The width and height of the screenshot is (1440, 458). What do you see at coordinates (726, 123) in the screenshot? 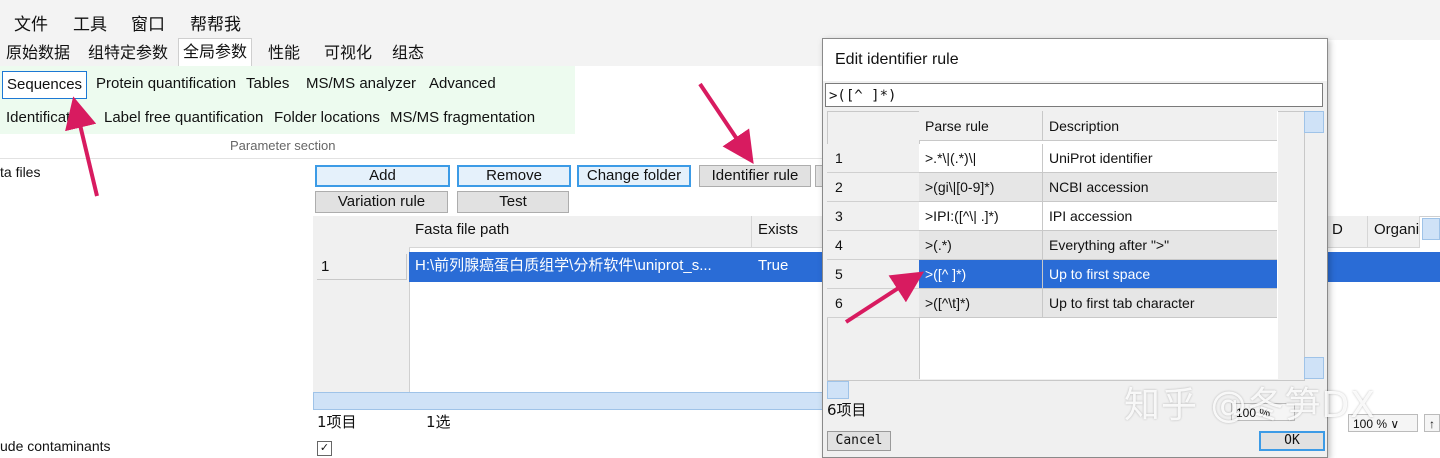
I see `arrow-to-identifier-rule` at bounding box center [726, 123].